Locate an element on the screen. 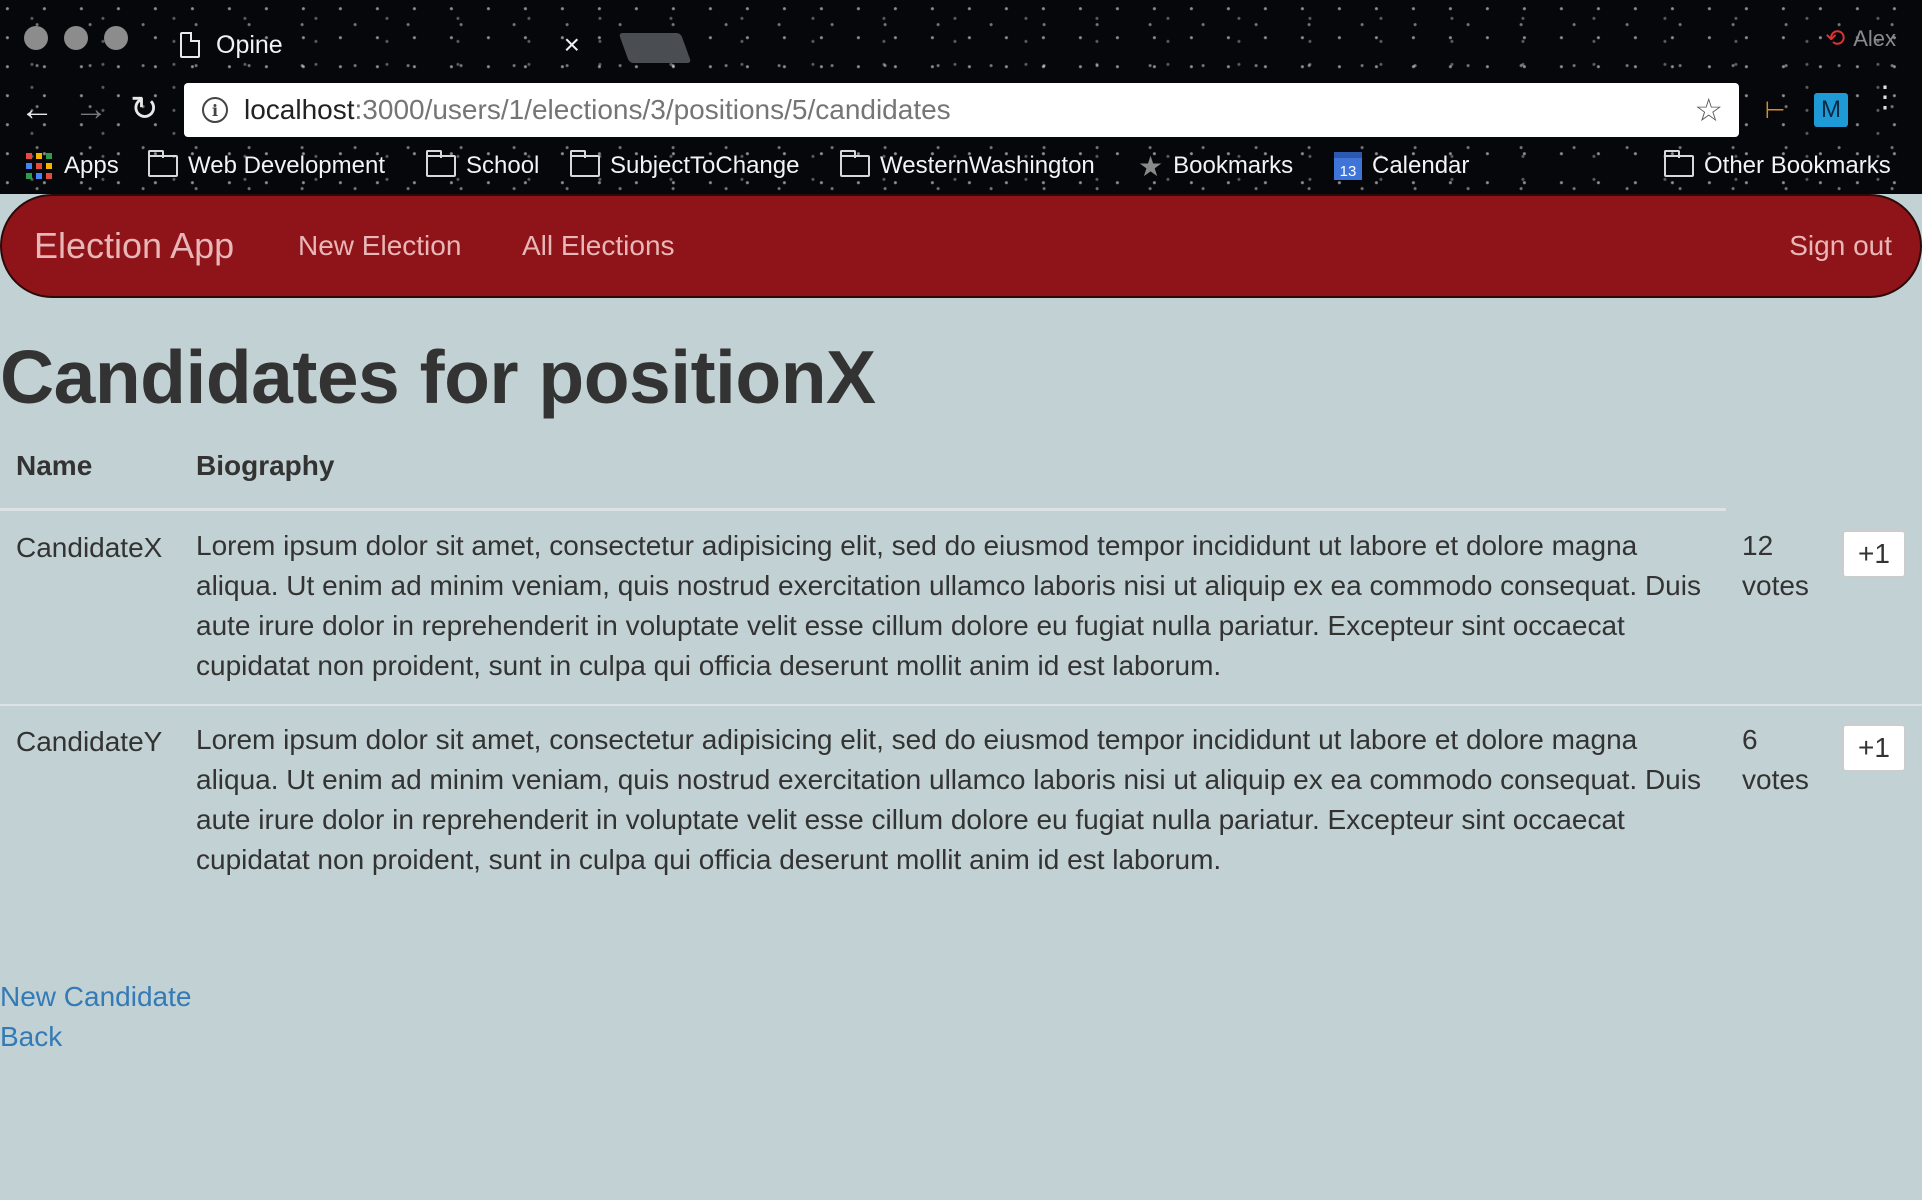 The width and height of the screenshot is (1922, 1200). extension-tool-icon: ⊢ is located at coordinates (1775, 110).